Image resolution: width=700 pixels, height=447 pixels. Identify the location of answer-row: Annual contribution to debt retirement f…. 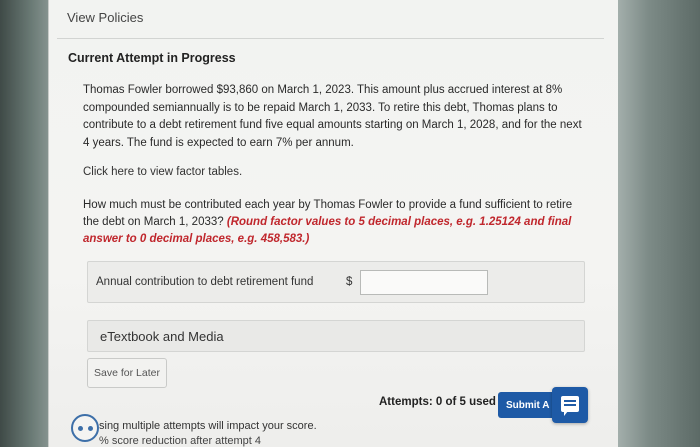
(336, 282).